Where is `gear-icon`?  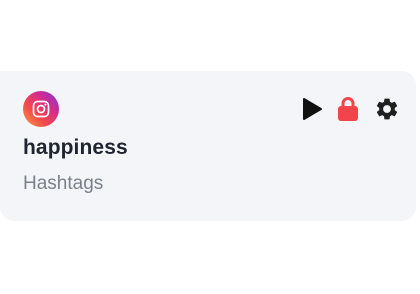
gear-icon is located at coordinates (387, 109).